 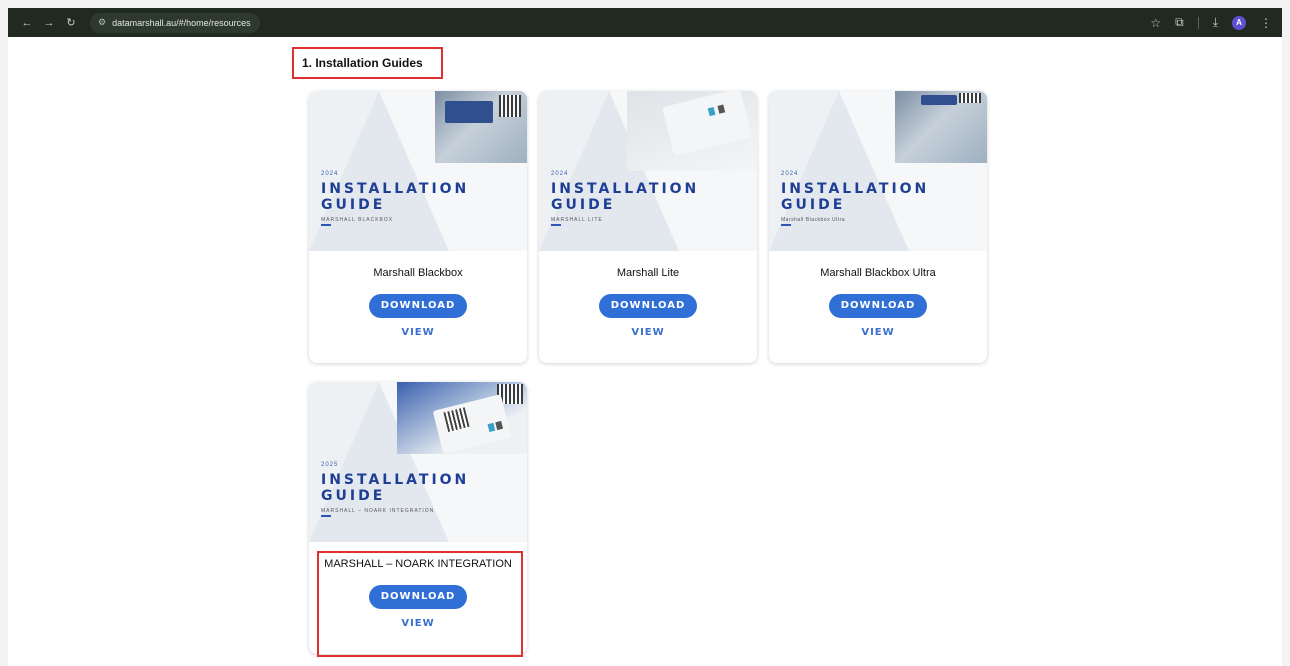 What do you see at coordinates (71, 23) in the screenshot?
I see `reload-icon: ↻` at bounding box center [71, 23].